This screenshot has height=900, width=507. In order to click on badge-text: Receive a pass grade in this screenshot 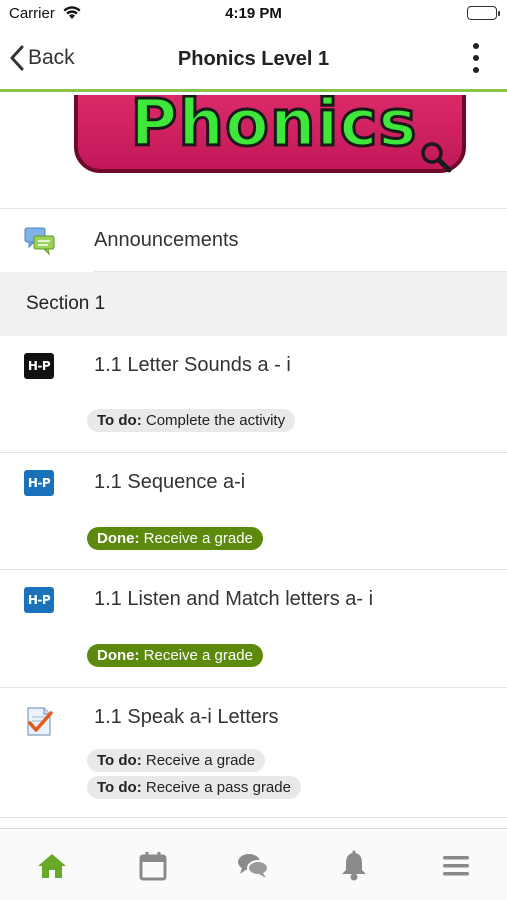, I will do `click(218, 787)`.